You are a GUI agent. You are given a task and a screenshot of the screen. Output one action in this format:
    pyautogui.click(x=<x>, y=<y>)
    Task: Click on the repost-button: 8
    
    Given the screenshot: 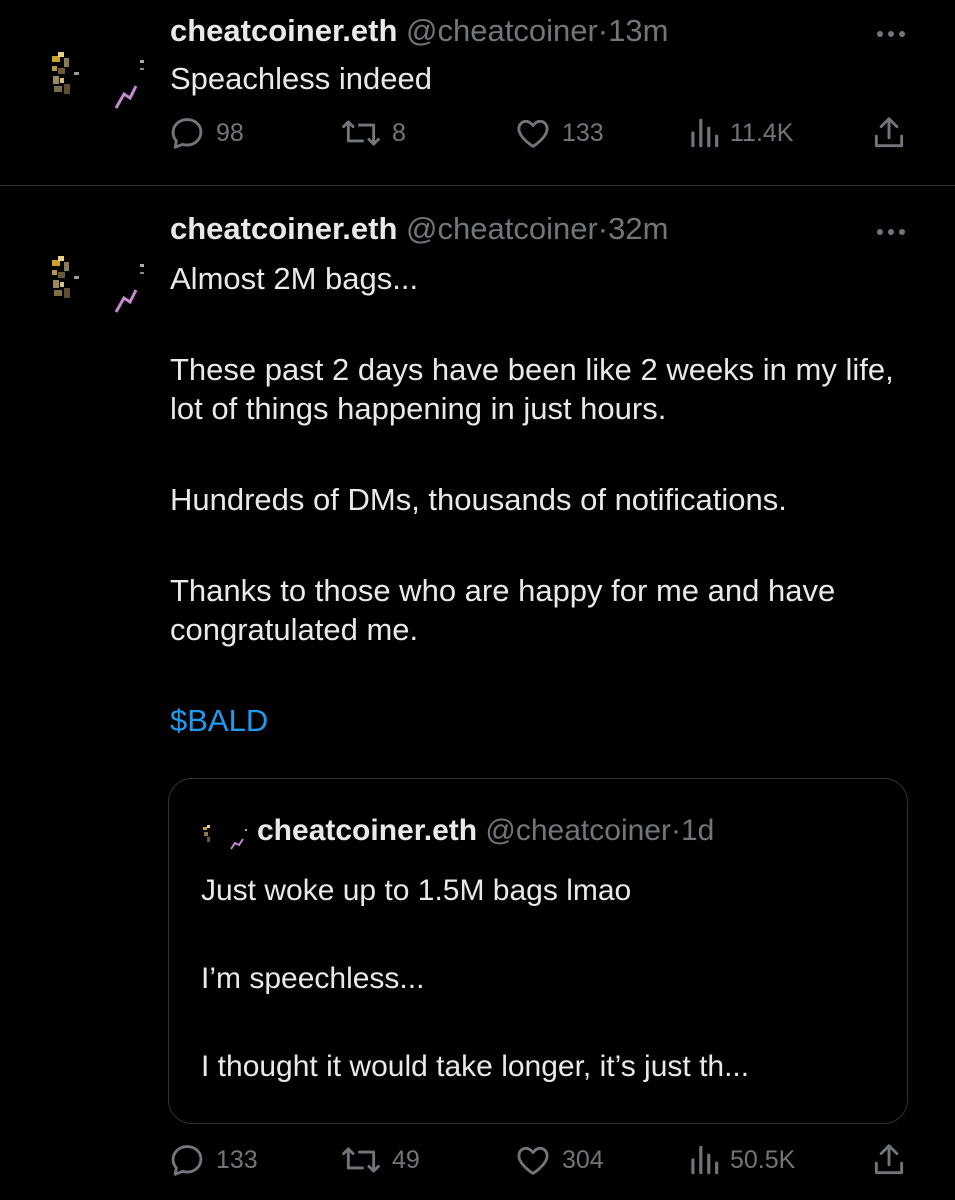 What is the action you would take?
    pyautogui.click(x=373, y=133)
    